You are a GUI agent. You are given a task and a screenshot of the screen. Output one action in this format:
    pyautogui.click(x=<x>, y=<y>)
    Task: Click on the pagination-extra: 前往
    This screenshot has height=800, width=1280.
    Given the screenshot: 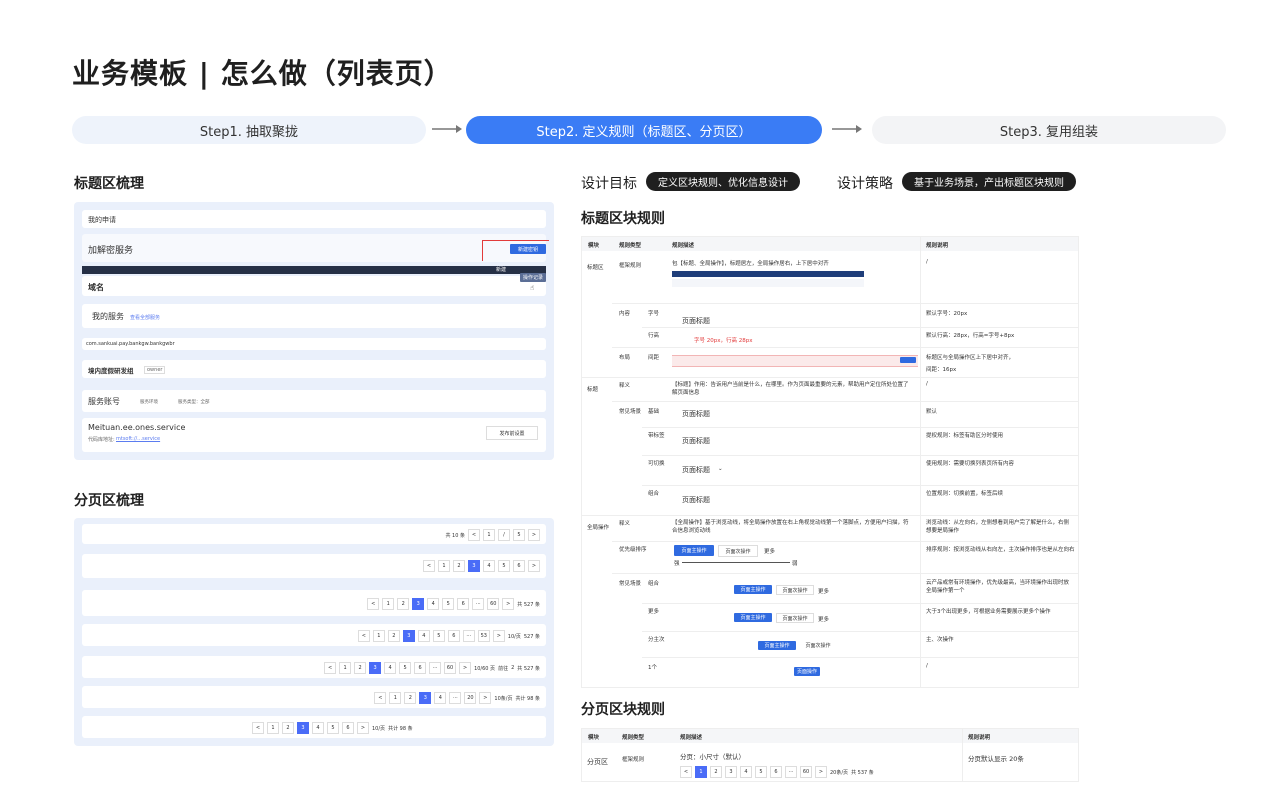 What is the action you would take?
    pyautogui.click(x=503, y=668)
    